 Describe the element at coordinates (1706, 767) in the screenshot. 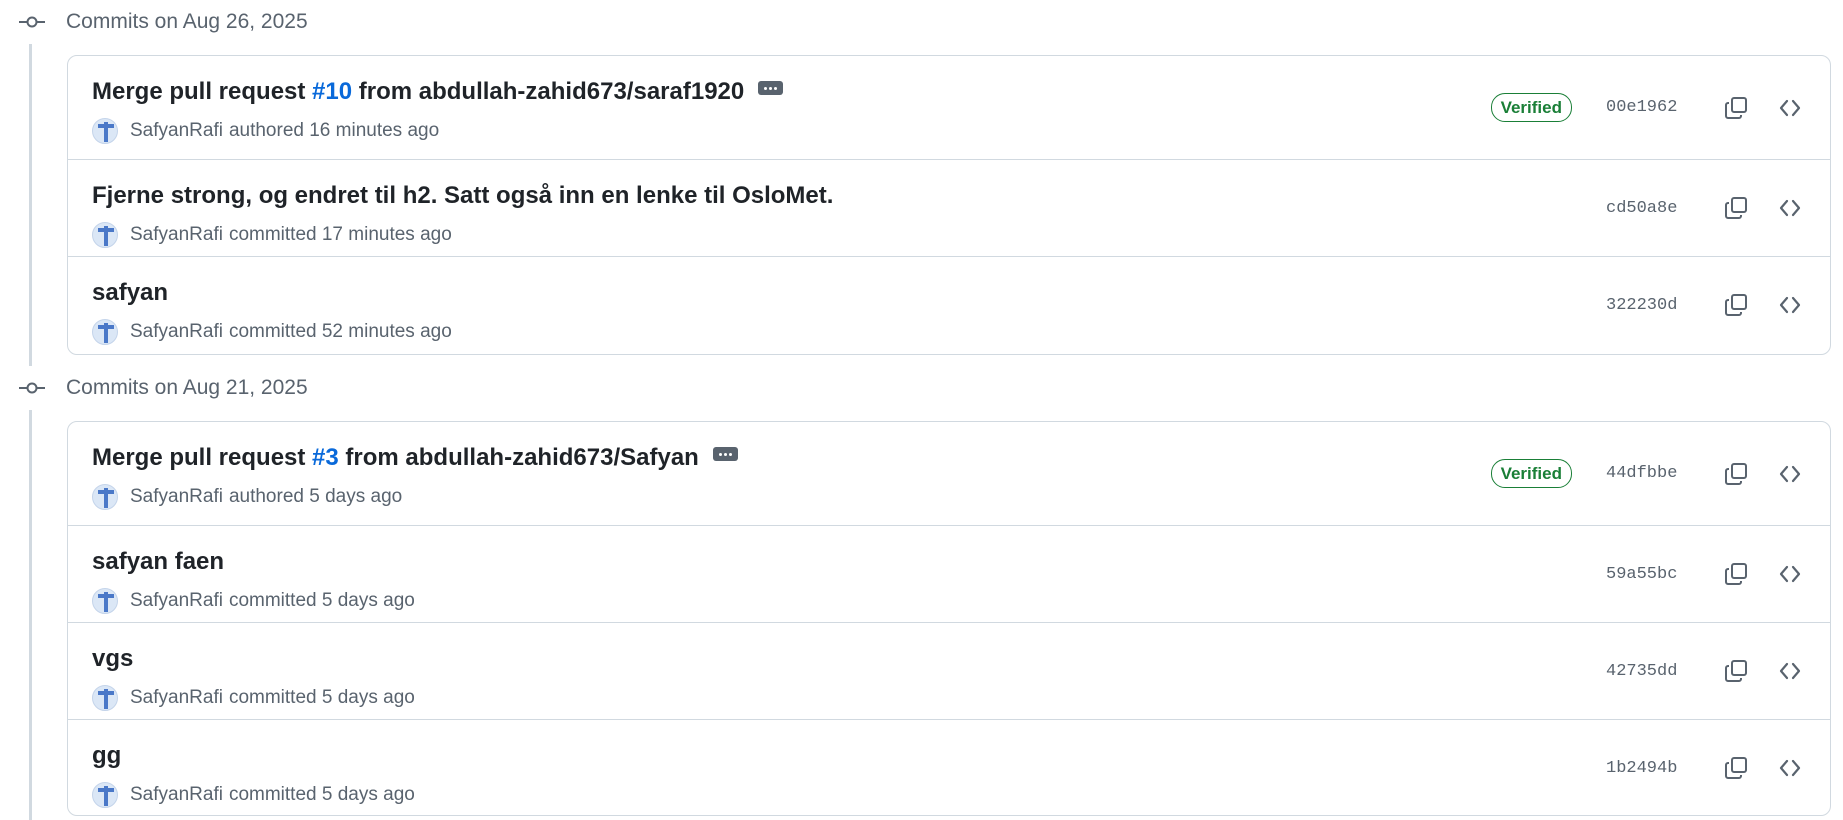

I see `commit-actions: 1b2494b` at that location.